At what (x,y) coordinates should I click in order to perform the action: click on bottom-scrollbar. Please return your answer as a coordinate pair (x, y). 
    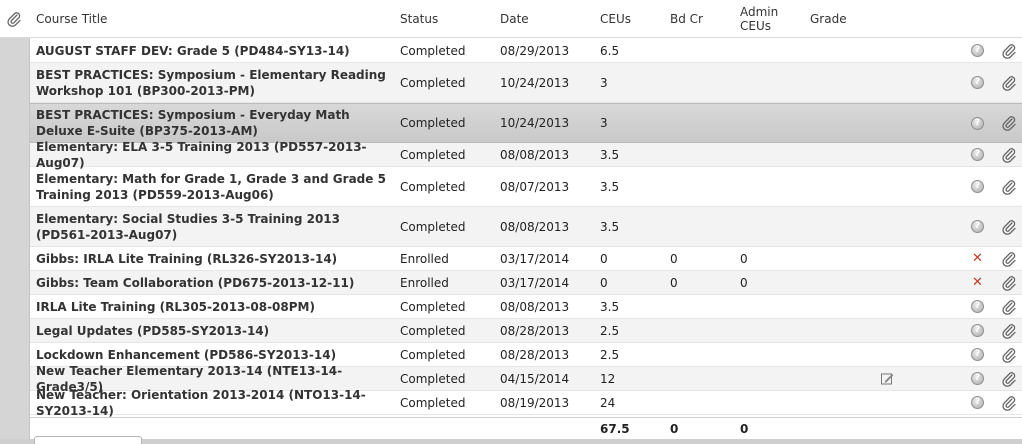
    Looking at the image, I should click on (511, 441).